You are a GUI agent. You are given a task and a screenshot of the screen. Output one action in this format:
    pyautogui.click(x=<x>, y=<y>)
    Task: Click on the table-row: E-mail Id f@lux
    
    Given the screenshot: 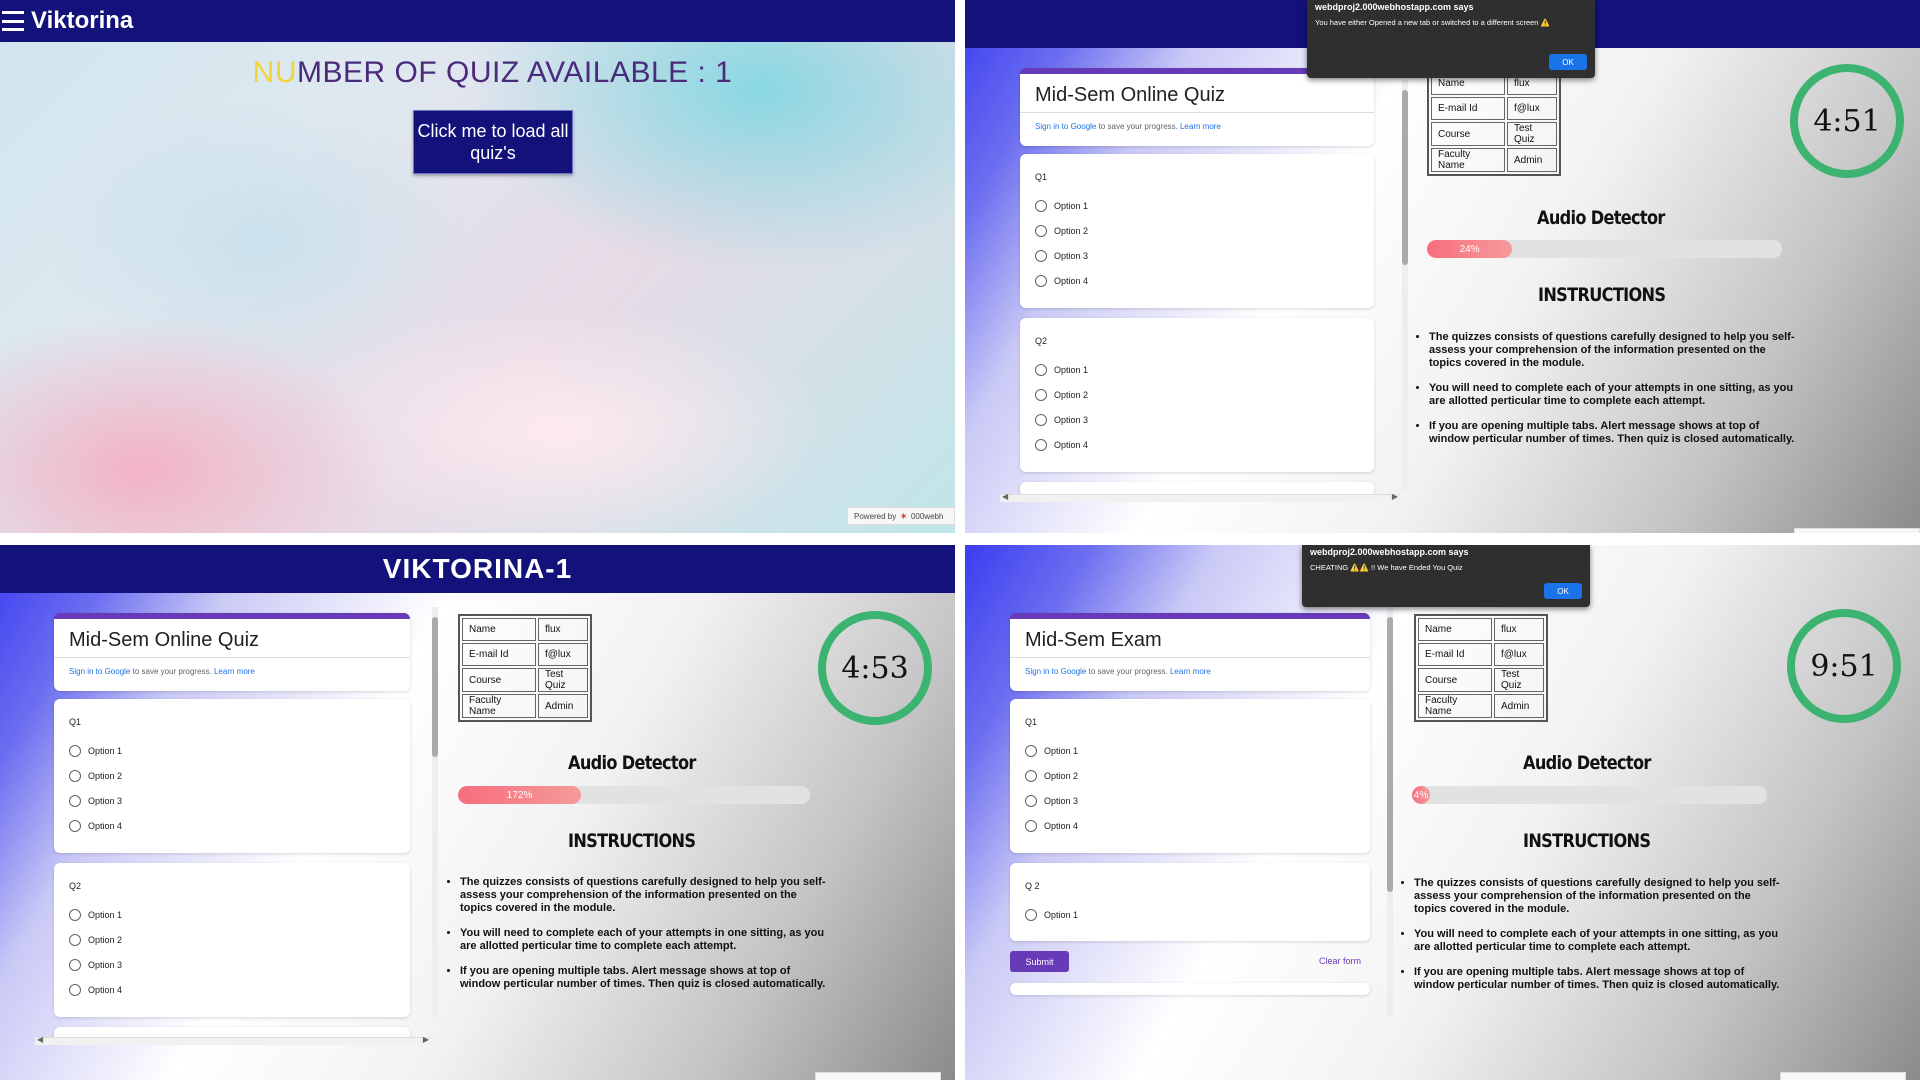 What is the action you would take?
    pyautogui.click(x=1481, y=654)
    